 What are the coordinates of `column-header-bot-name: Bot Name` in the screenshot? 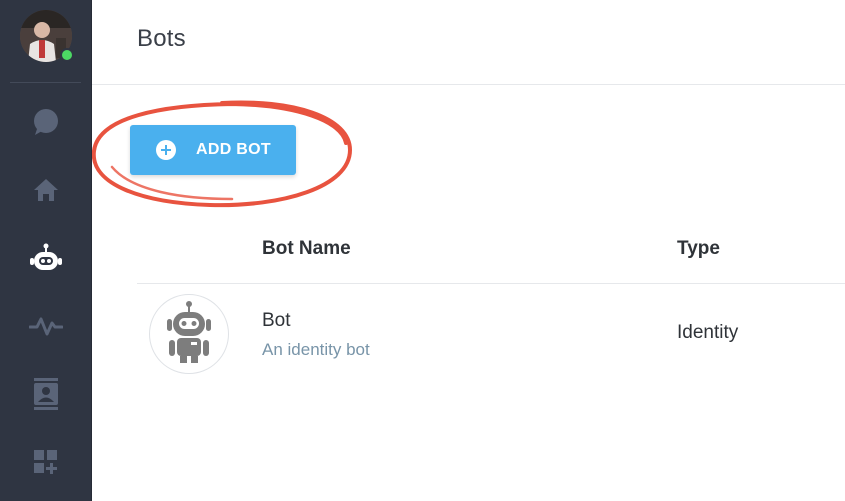 It's located at (306, 249).